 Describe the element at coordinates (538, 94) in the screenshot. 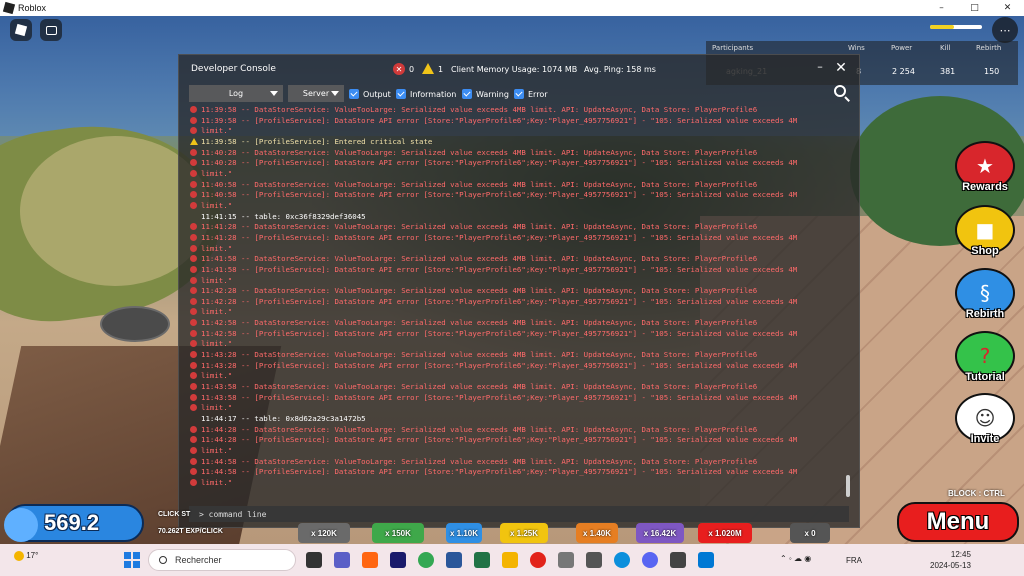

I see `filter-error-label: Error` at that location.